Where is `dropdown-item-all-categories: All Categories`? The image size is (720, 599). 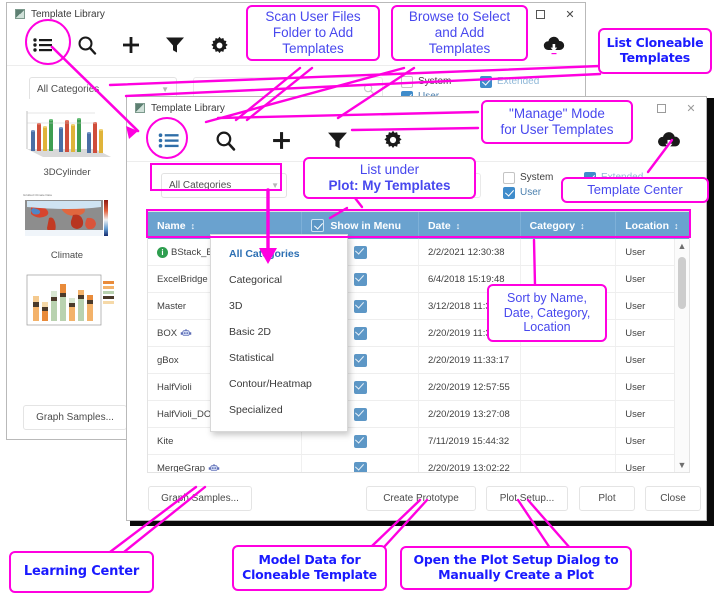
dropdown-item-all-categories: All Categories is located at coordinates (279, 254).